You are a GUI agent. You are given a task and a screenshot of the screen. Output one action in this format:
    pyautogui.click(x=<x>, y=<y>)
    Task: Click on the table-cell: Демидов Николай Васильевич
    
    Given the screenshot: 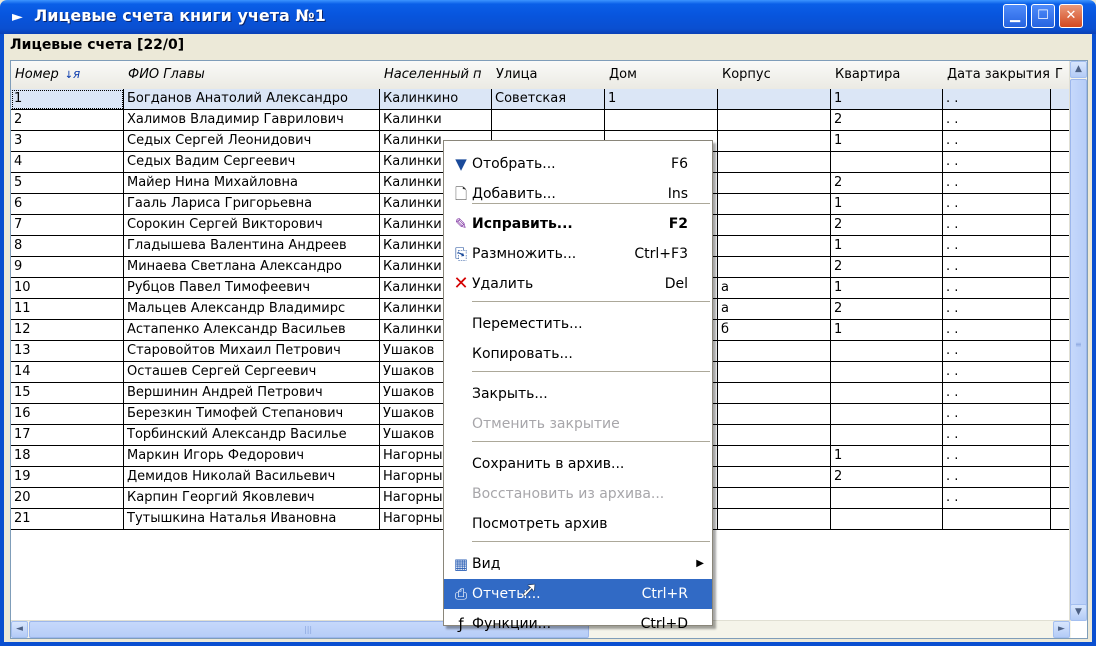 What is the action you would take?
    pyautogui.click(x=252, y=477)
    